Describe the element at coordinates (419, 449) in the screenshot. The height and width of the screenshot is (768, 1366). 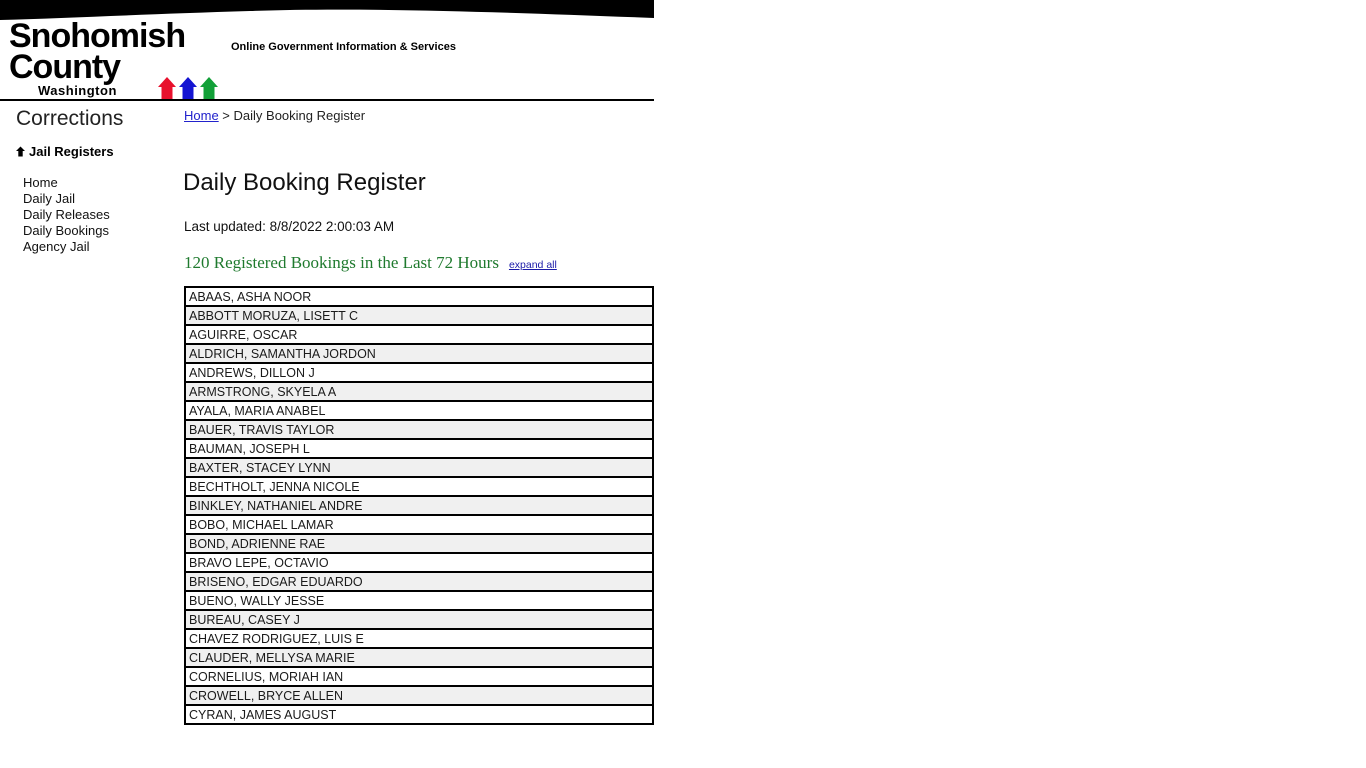
I see `booking-row: BAUMAN, JOSEPH L` at that location.